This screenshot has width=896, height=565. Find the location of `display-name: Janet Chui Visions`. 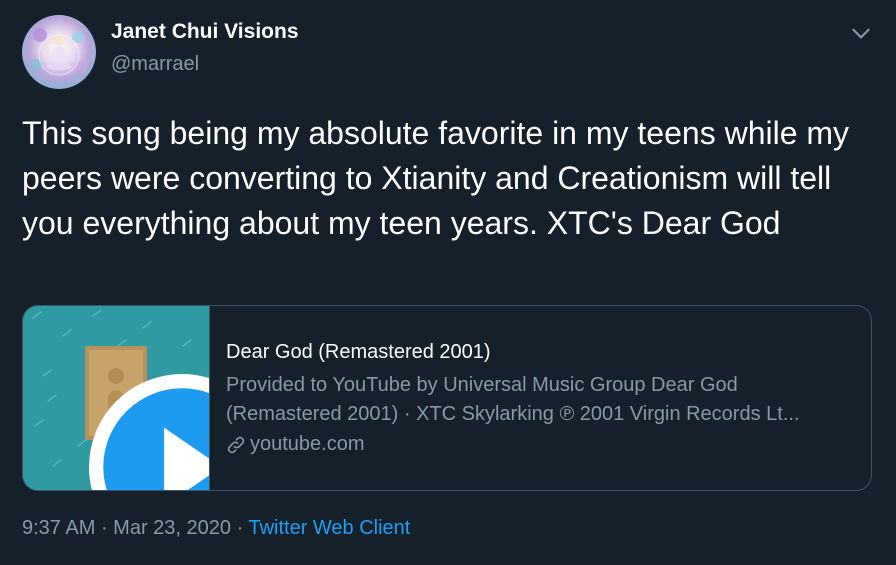

display-name: Janet Chui Visions is located at coordinates (205, 32).